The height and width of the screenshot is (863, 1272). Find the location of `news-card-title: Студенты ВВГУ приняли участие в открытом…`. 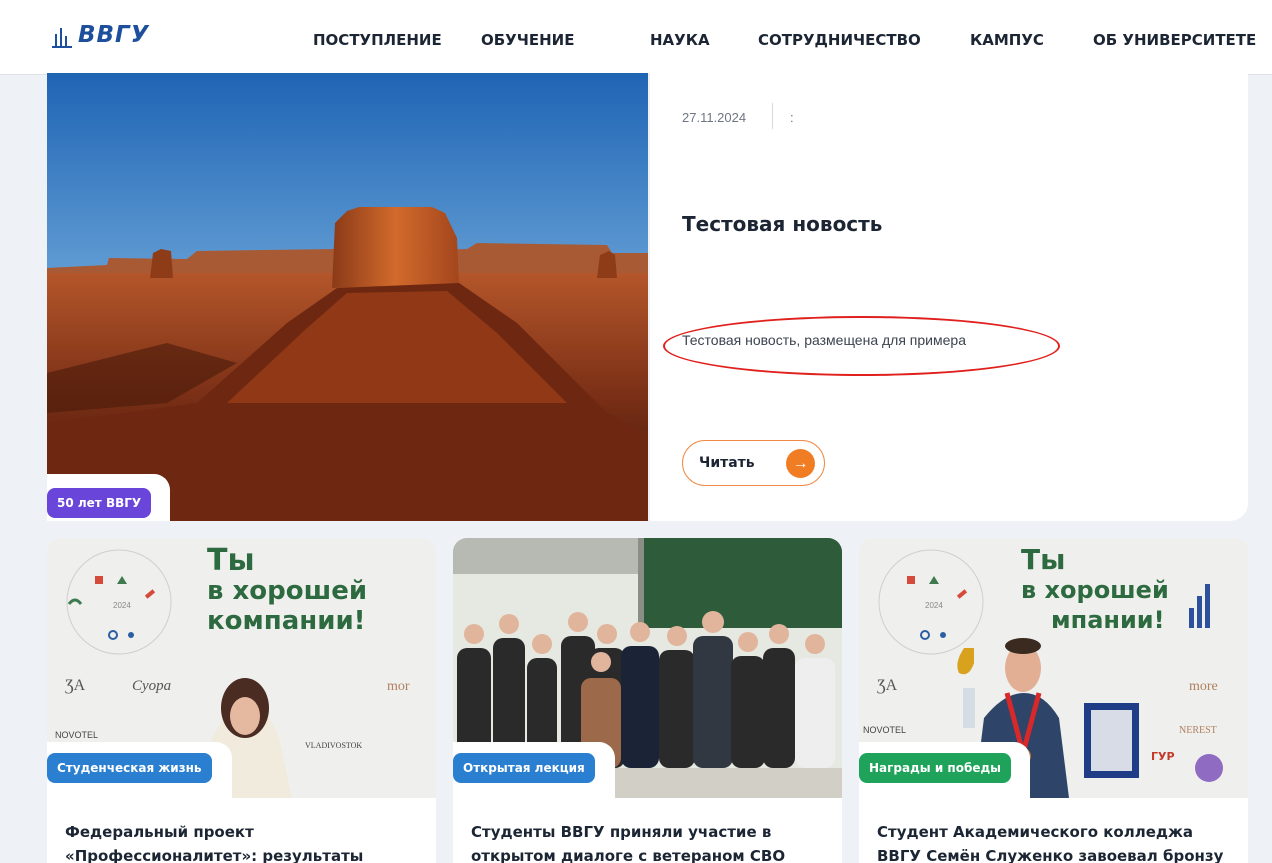

news-card-title: Студенты ВВГУ приняли участие в открытом… is located at coordinates (651, 841).